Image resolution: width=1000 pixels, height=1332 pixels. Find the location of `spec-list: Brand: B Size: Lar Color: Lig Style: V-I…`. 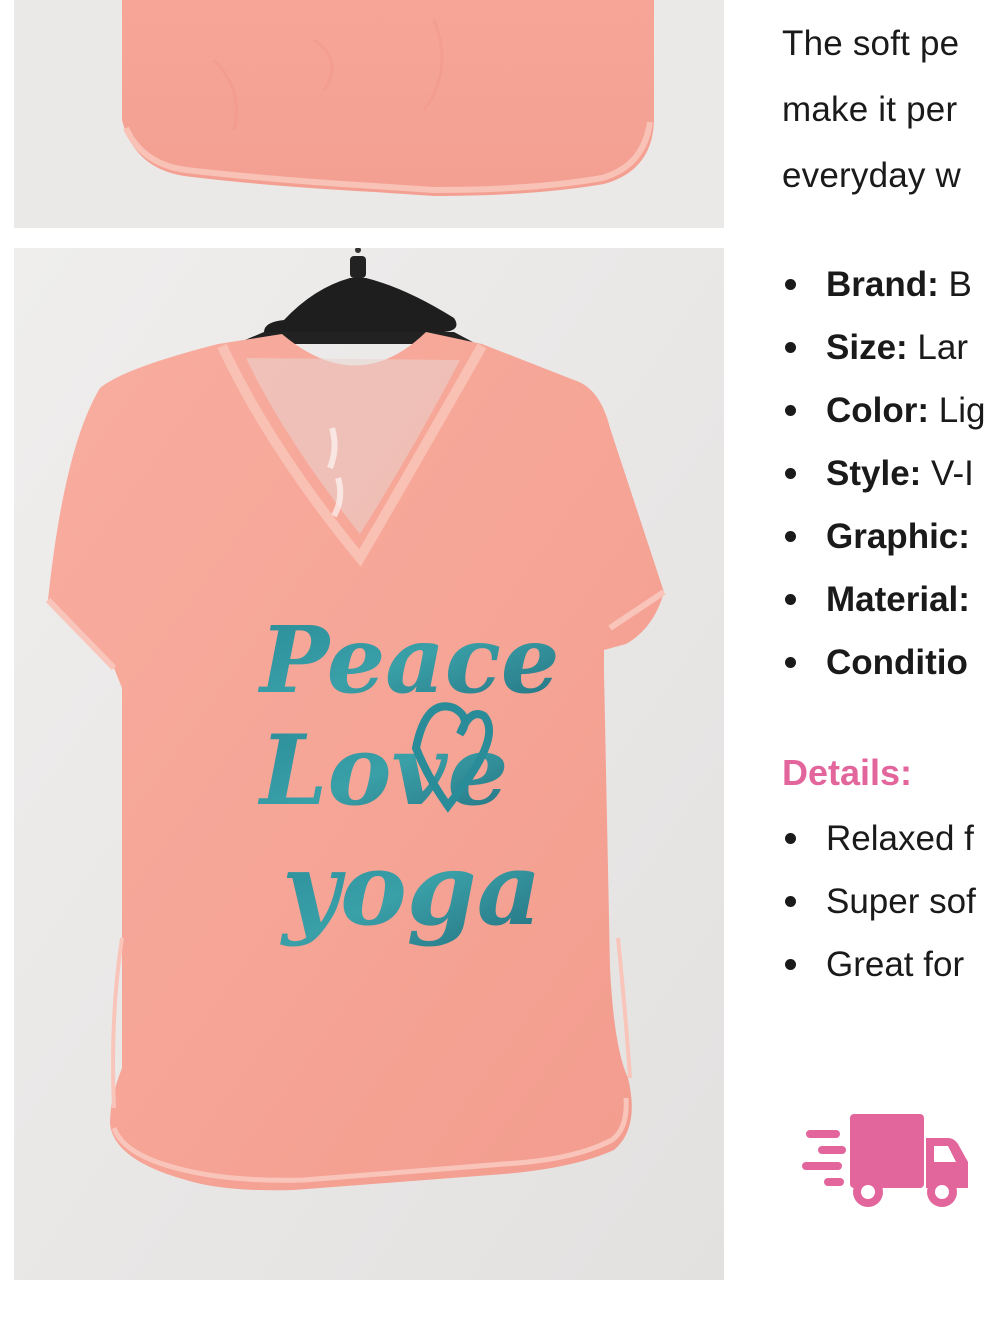

spec-list: Brand: B Size: Lar Color: Lig Style: V-I… is located at coordinates (883, 482).